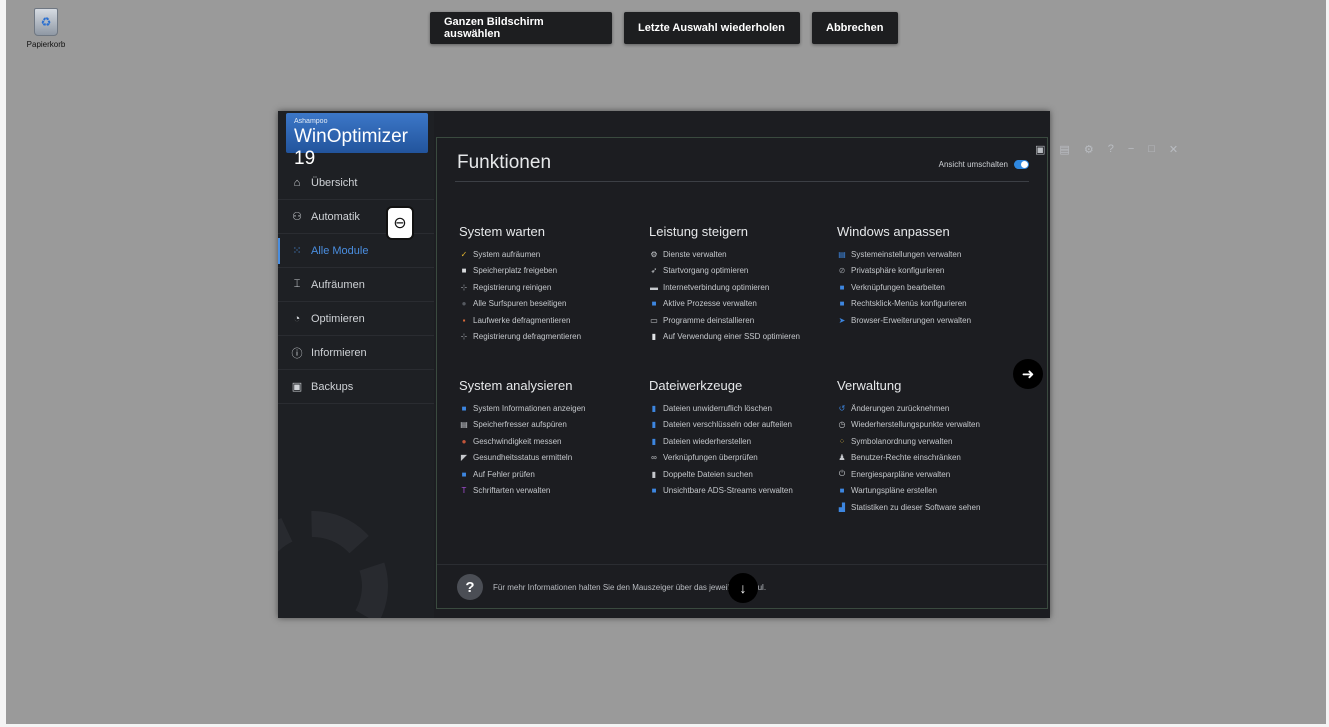 This screenshot has width=1329, height=727. I want to click on module-link: ⁘ Symbolanordnung verwalten, so click(932, 441).